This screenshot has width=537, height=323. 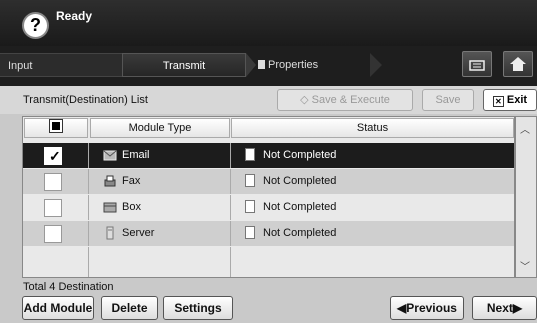 I want to click on tab-transmit: Transmit, so click(x=184, y=65).